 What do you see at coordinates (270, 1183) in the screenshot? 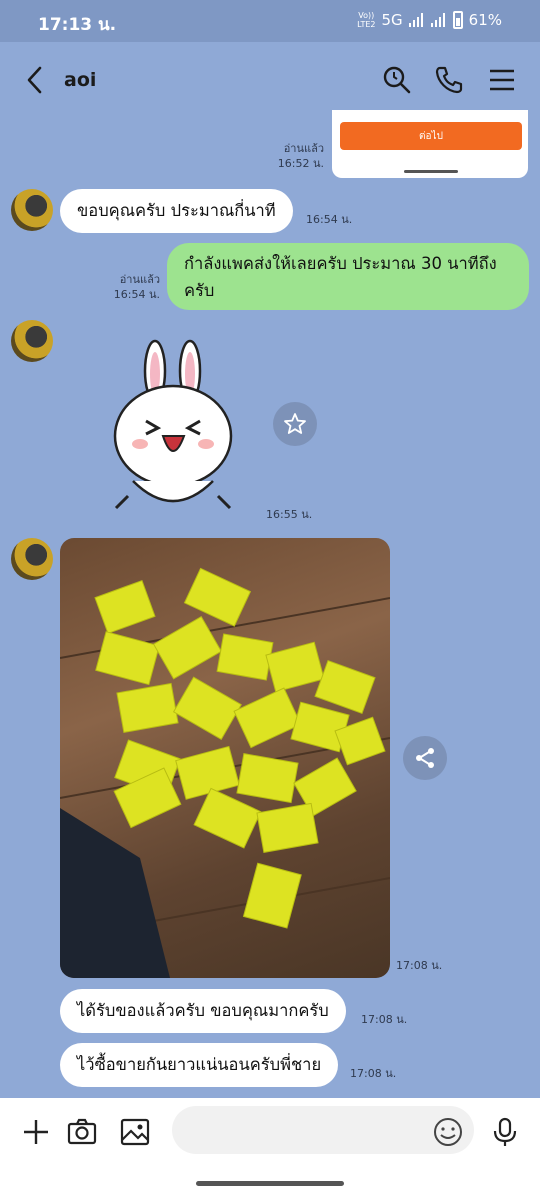
I see `home-indicator` at bounding box center [270, 1183].